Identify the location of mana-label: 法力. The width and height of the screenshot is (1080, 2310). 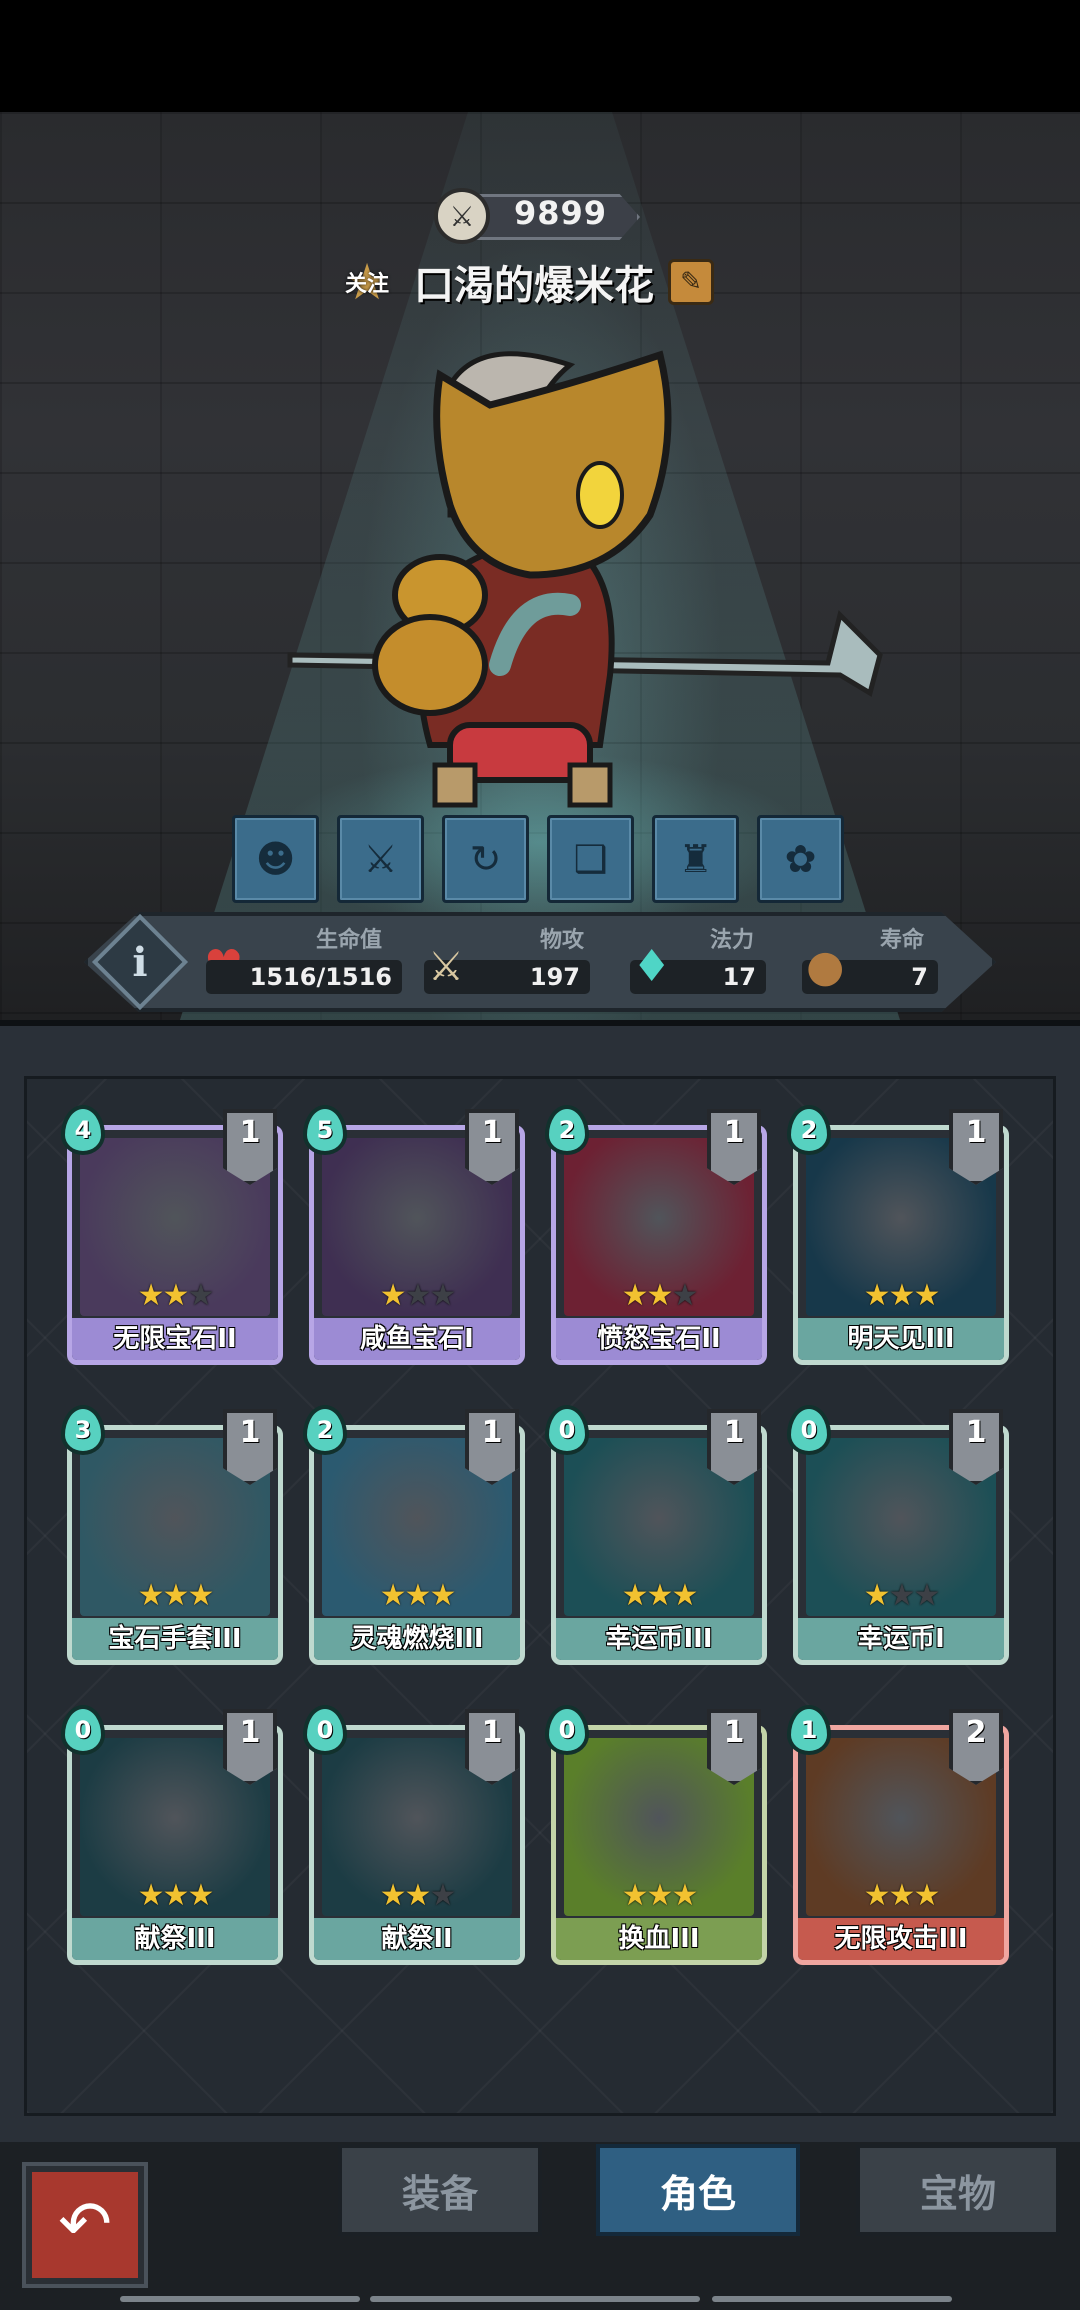
(732, 940).